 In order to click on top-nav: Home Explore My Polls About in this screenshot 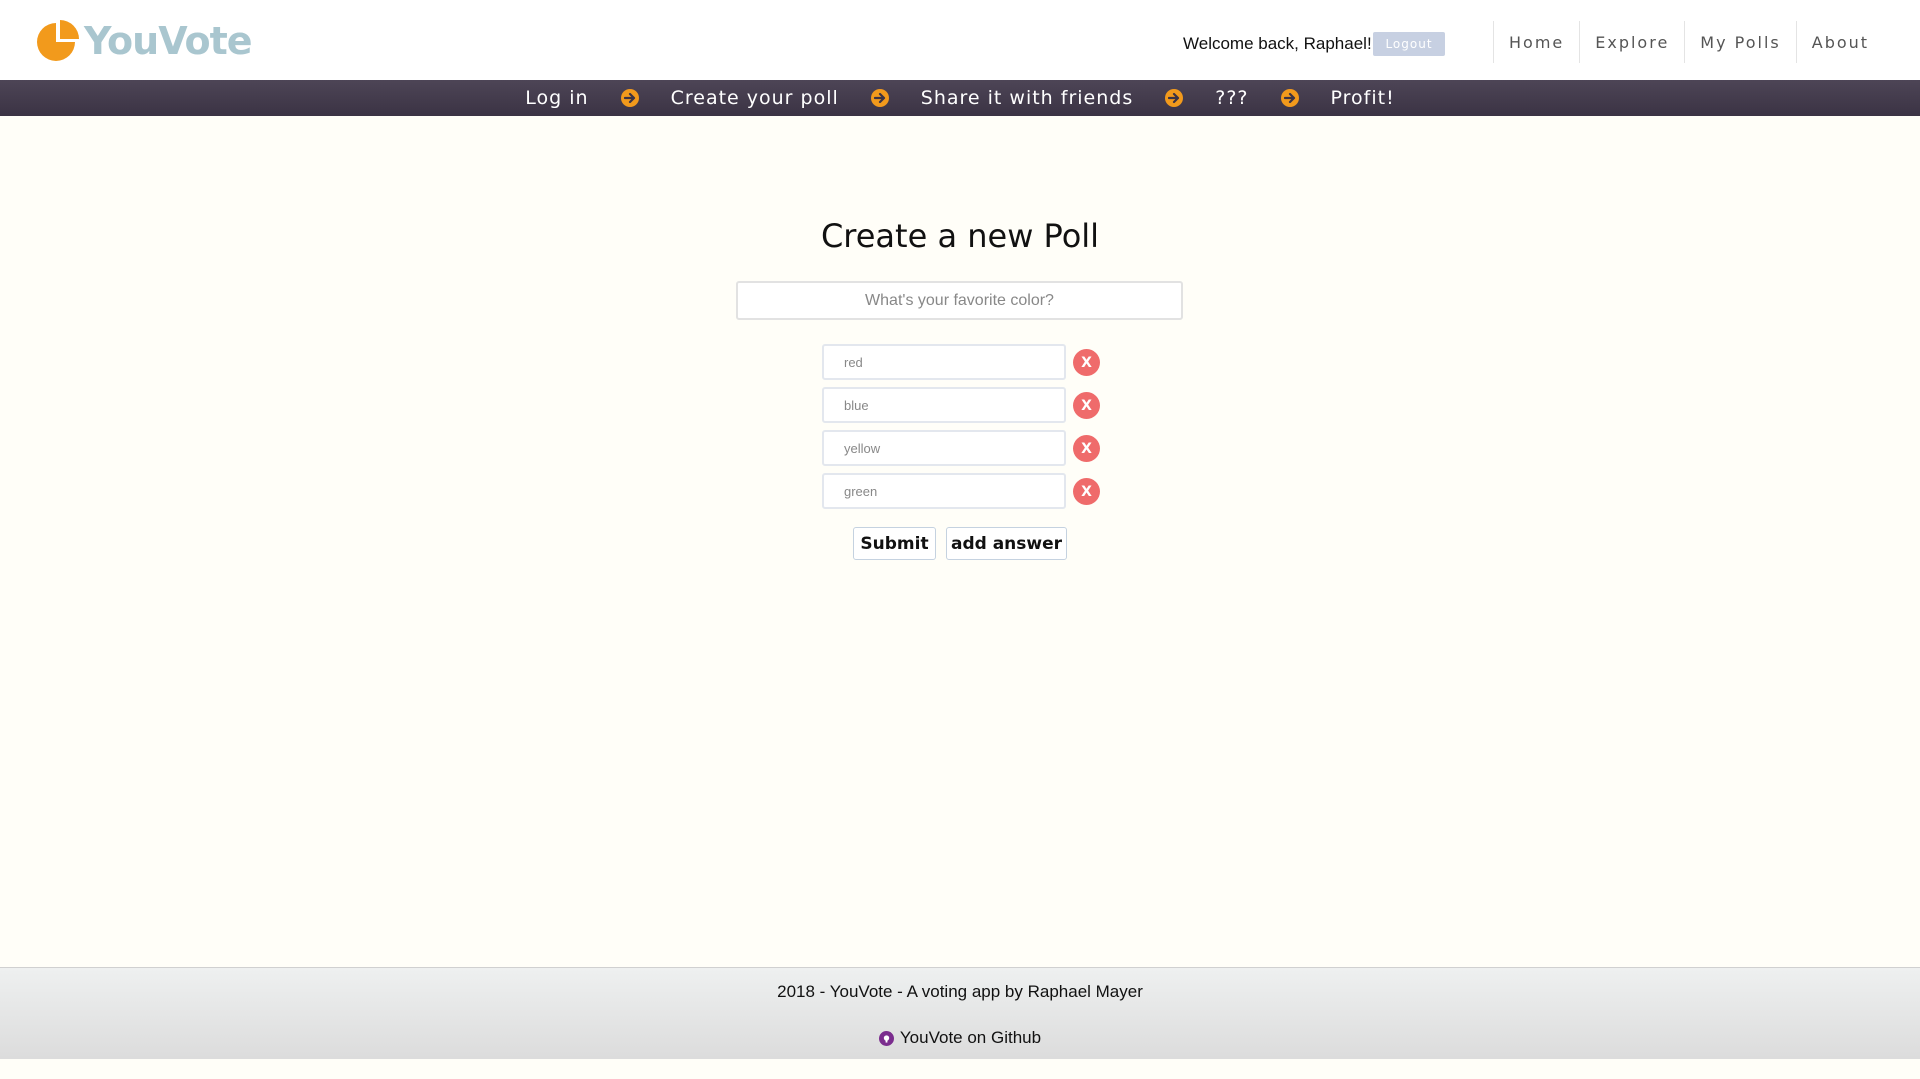, I will do `click(1688, 42)`.